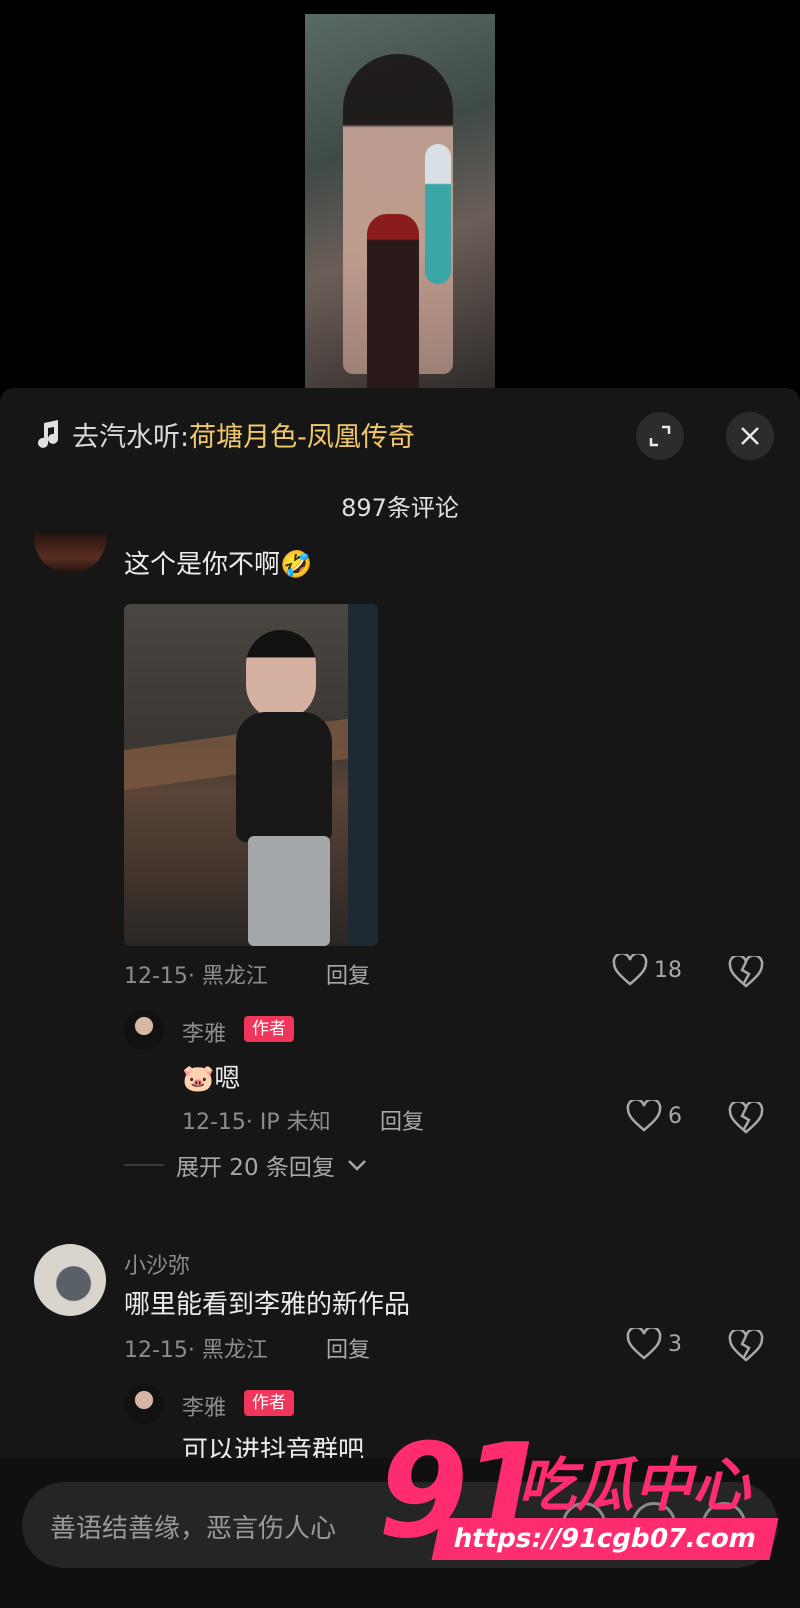  I want to click on photo-person-head, so click(281, 675).